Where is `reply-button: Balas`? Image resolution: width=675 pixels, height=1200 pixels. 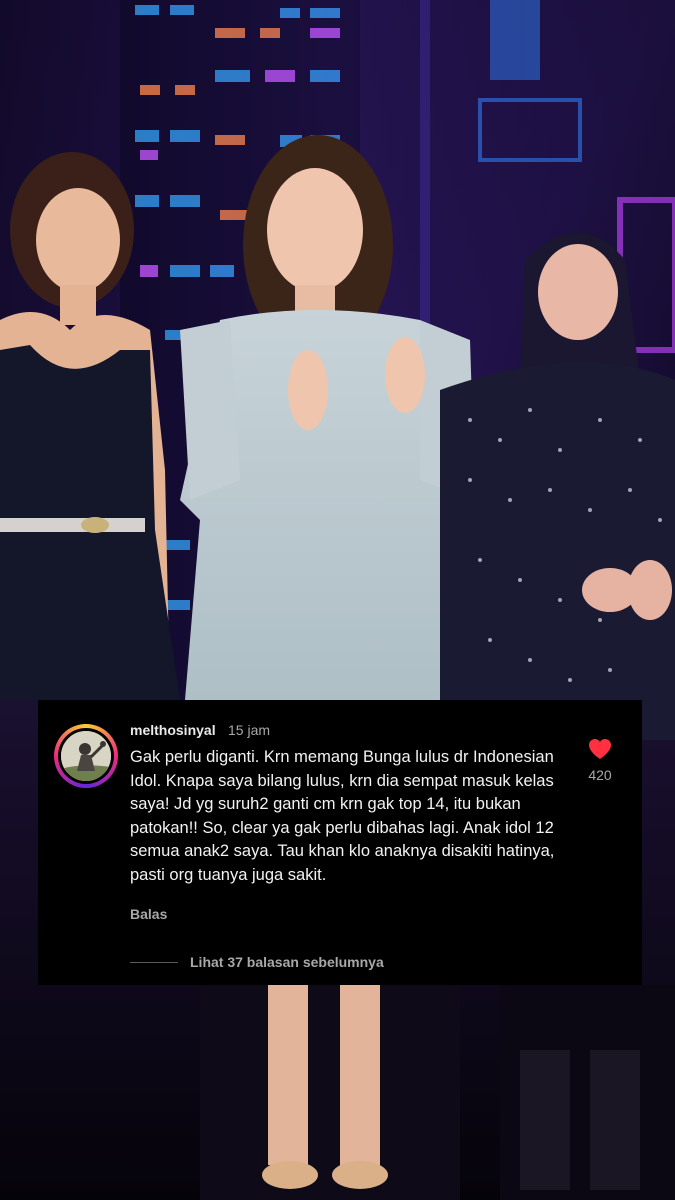 reply-button: Balas is located at coordinates (148, 914).